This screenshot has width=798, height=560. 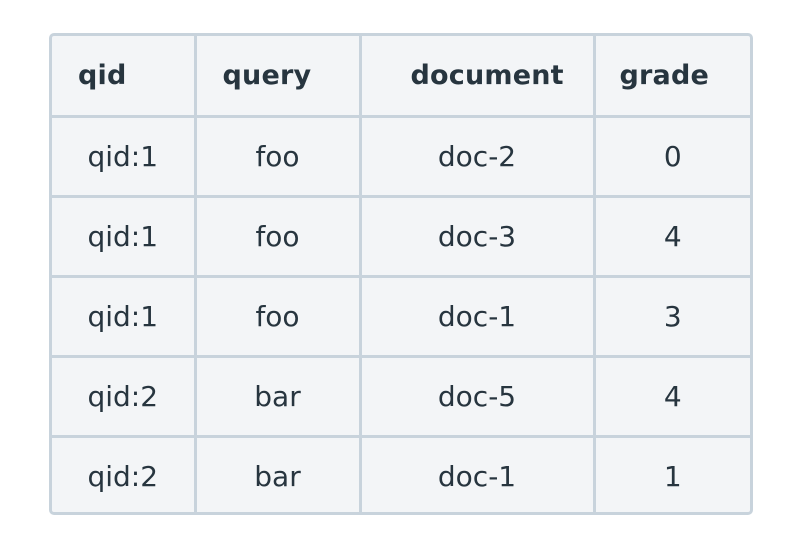 I want to click on cell-document: doc-5, so click(x=477, y=396).